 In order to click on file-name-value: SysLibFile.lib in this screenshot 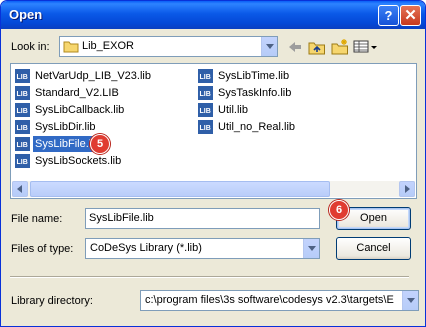, I will do `click(121, 218)`.